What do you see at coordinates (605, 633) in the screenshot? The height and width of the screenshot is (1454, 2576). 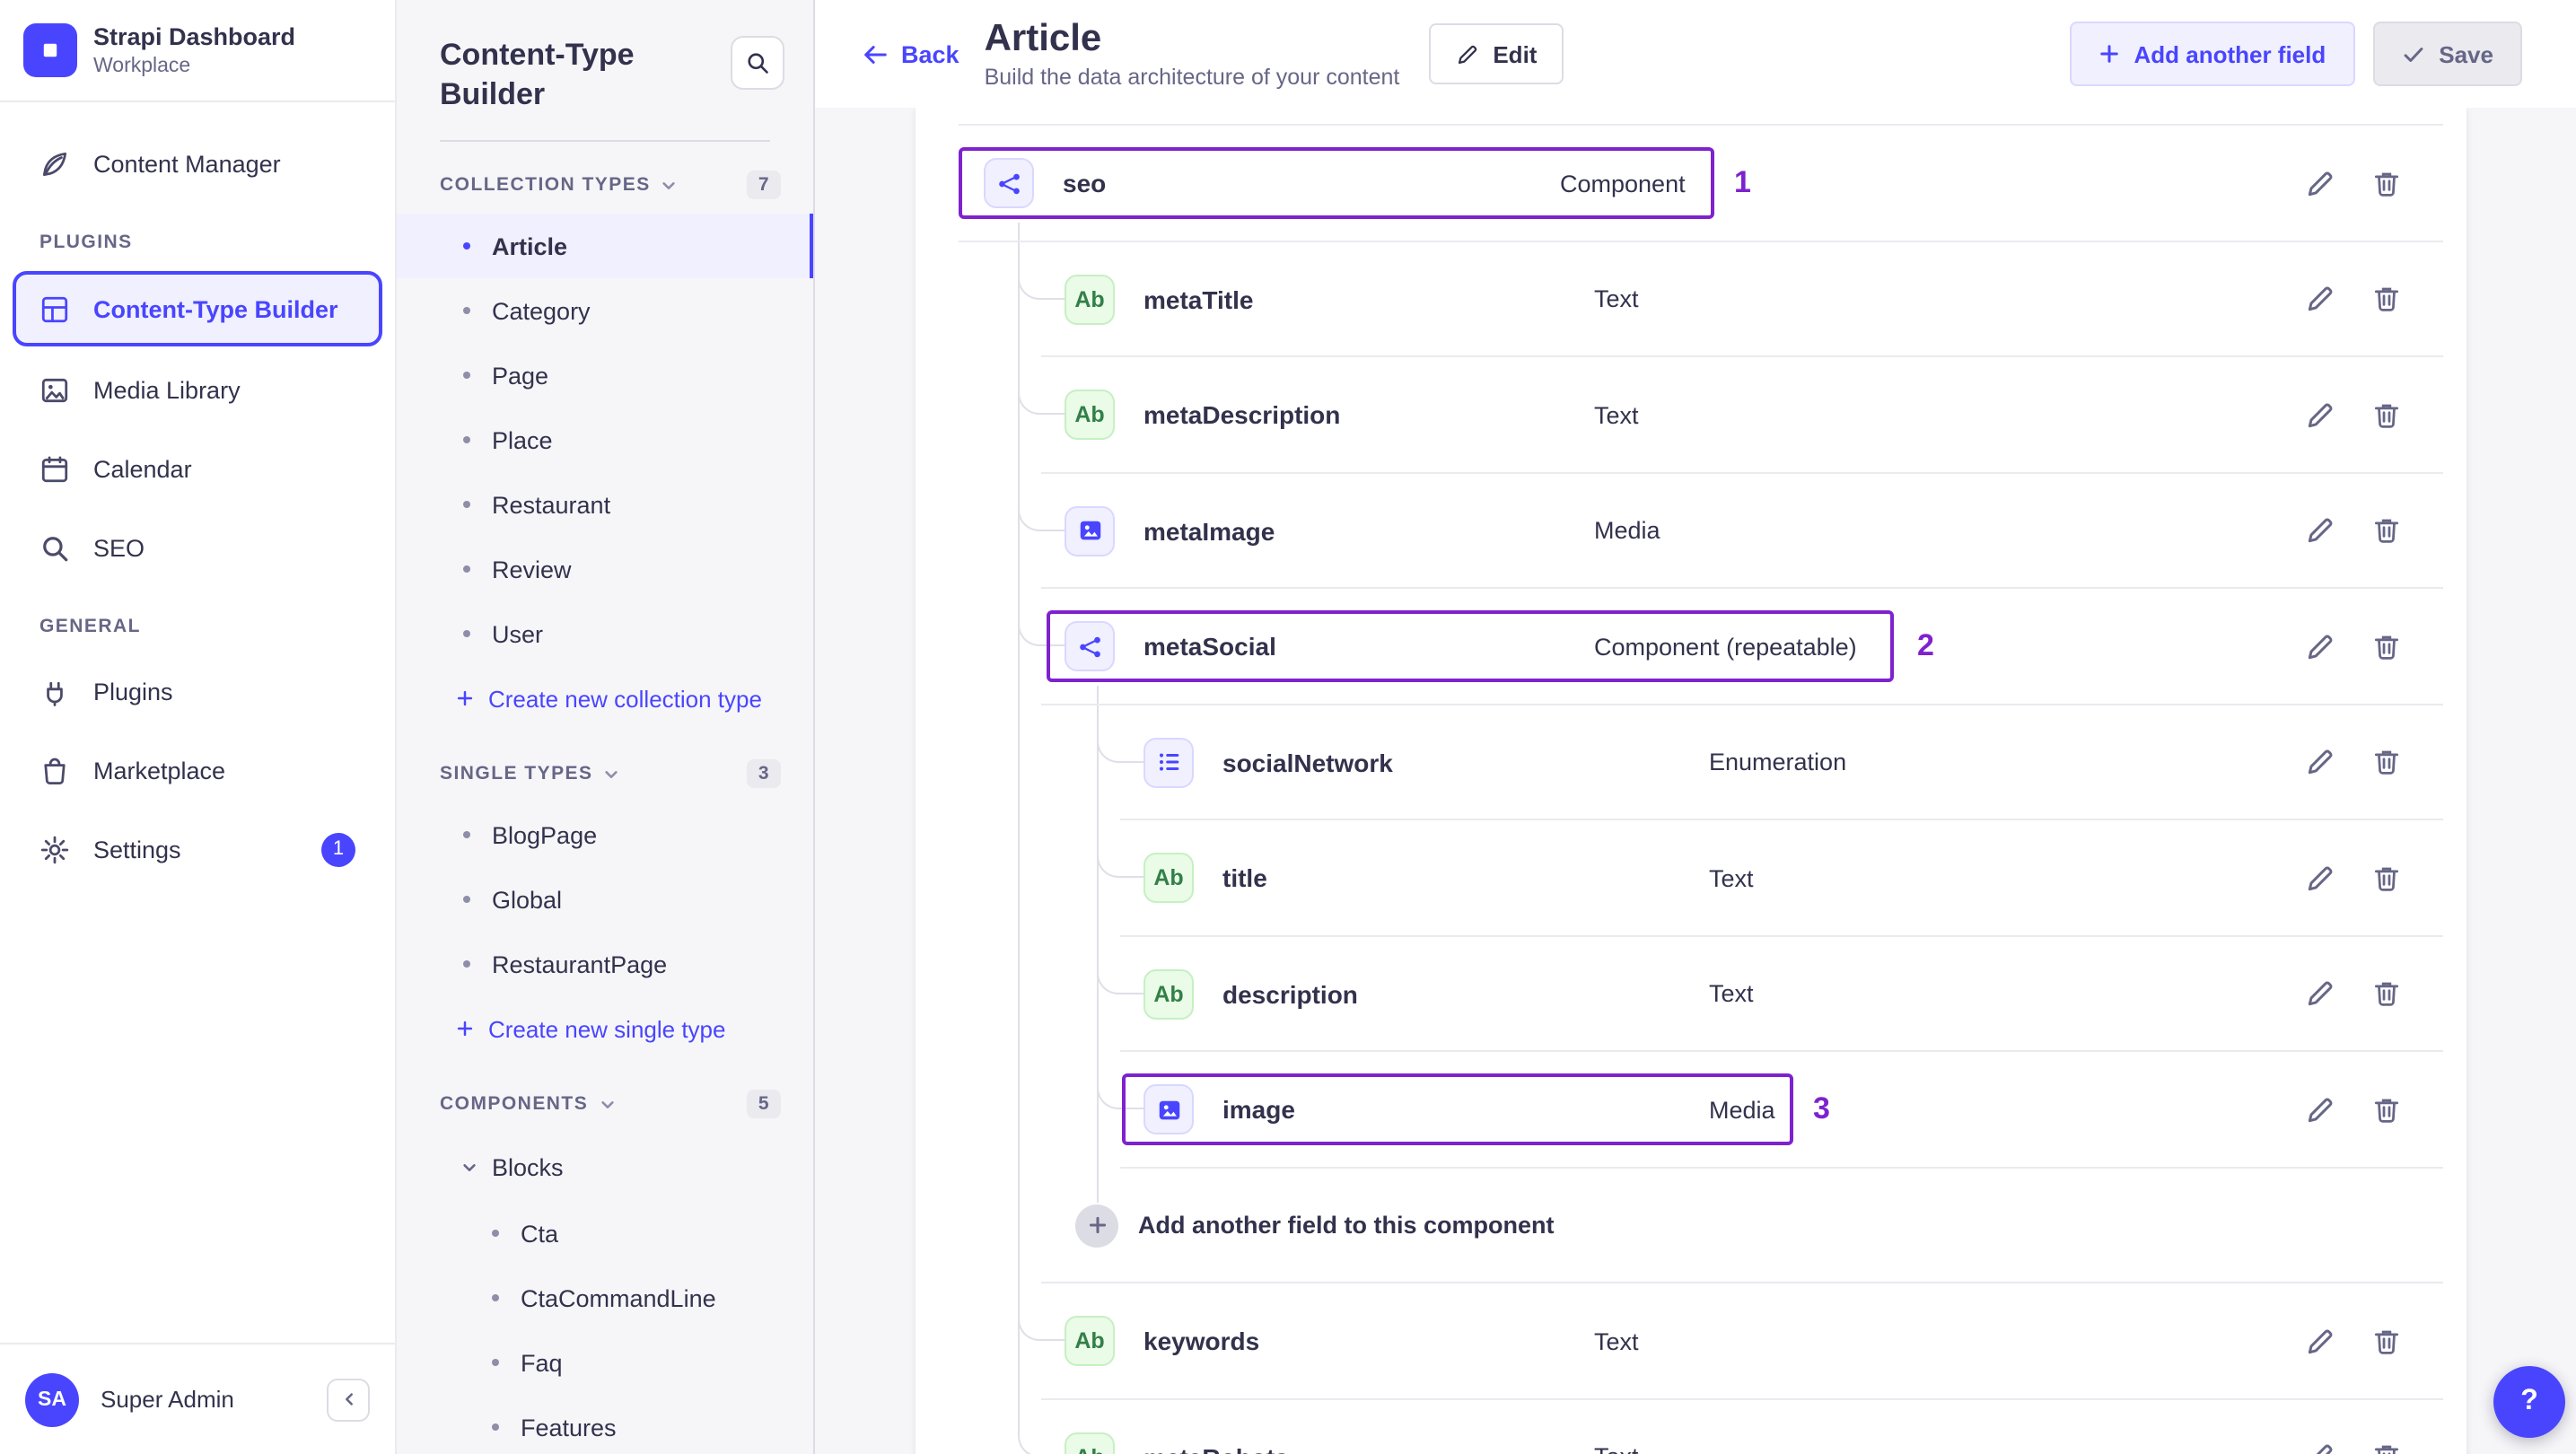 I see `sidebar-item-user: User` at bounding box center [605, 633].